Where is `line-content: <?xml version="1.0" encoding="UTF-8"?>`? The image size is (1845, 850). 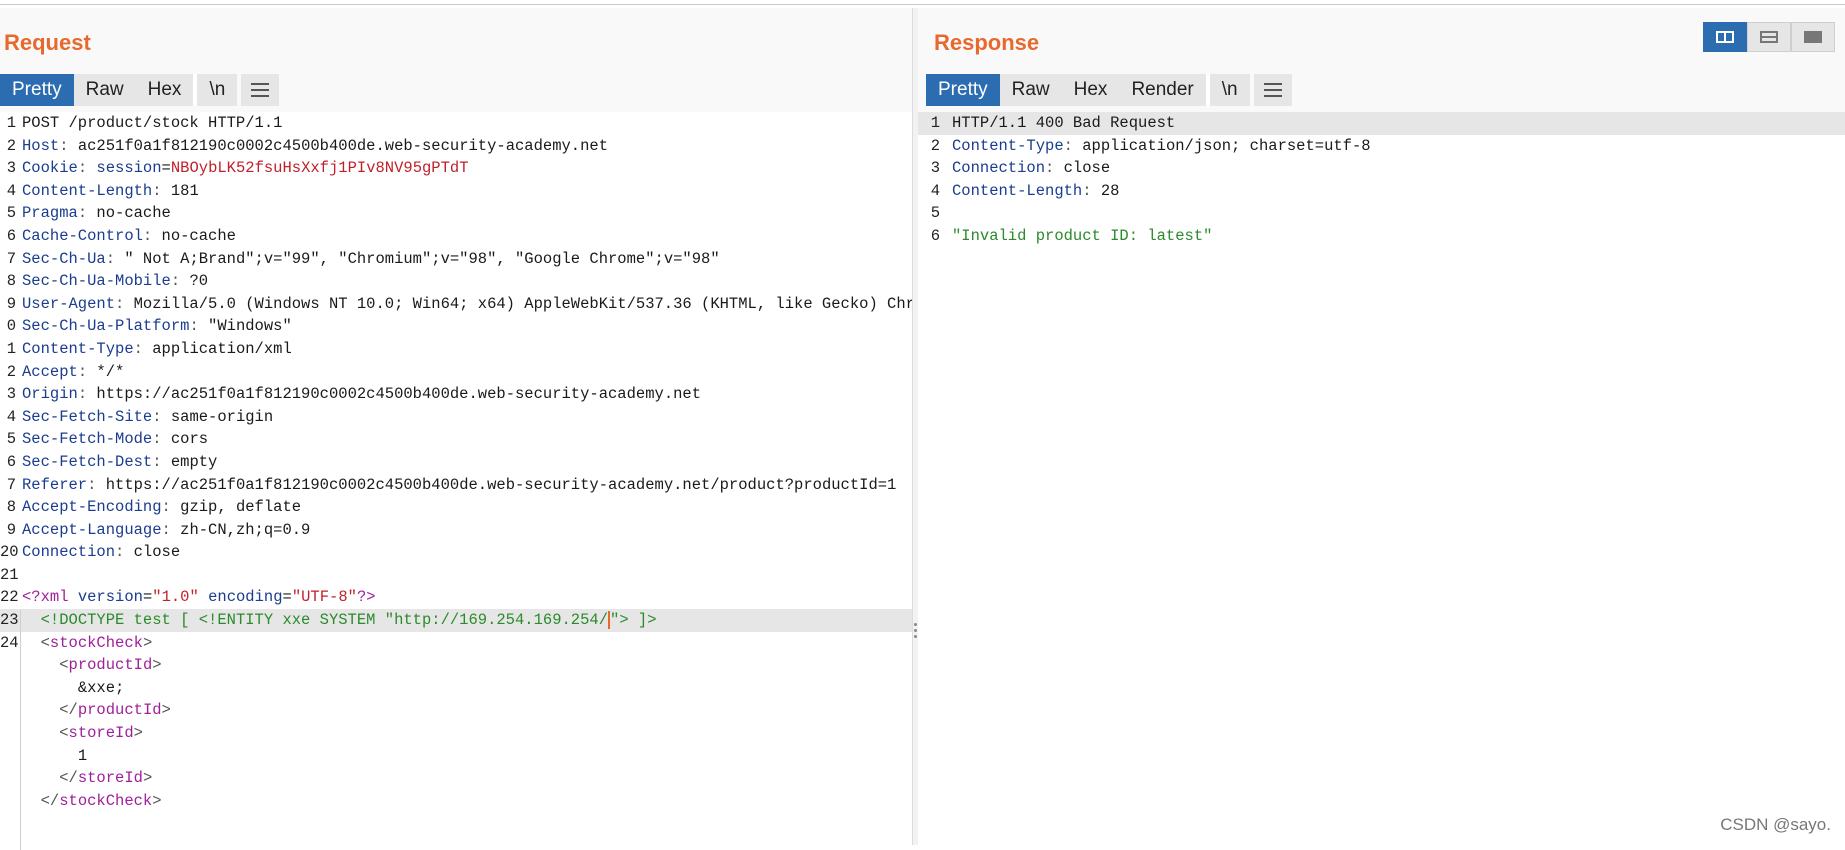
line-content: <?xml version="1.0" encoding="UTF-8"?> is located at coordinates (467, 597).